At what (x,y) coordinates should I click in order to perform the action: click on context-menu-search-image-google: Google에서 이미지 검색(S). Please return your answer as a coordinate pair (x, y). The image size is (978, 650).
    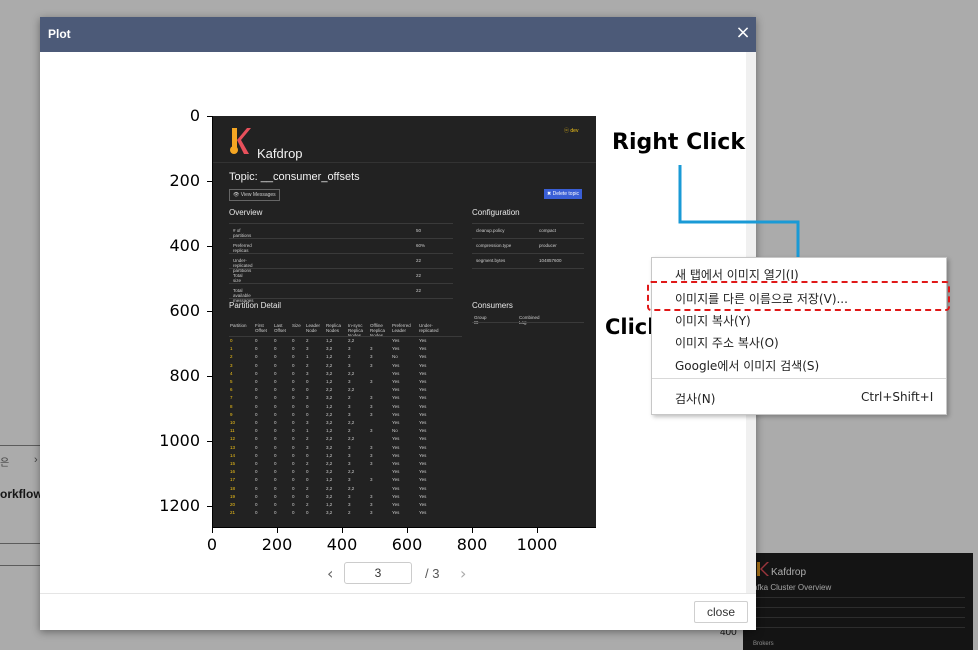
    Looking at the image, I should click on (747, 365).